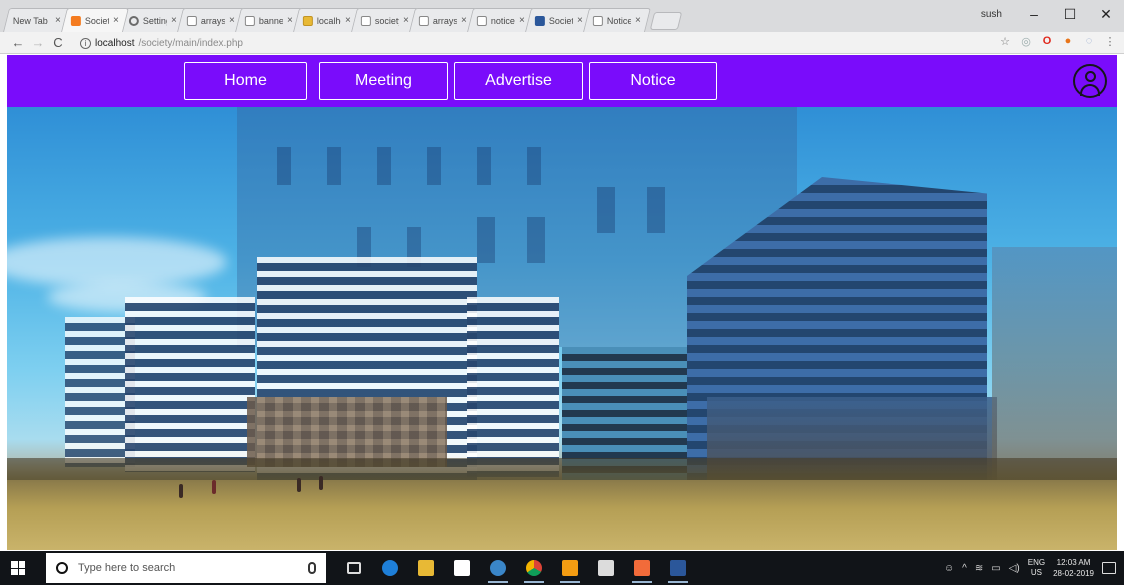 The width and height of the screenshot is (1124, 585). What do you see at coordinates (1073, 562) in the screenshot?
I see `clock-time: 12:03 AM` at bounding box center [1073, 562].